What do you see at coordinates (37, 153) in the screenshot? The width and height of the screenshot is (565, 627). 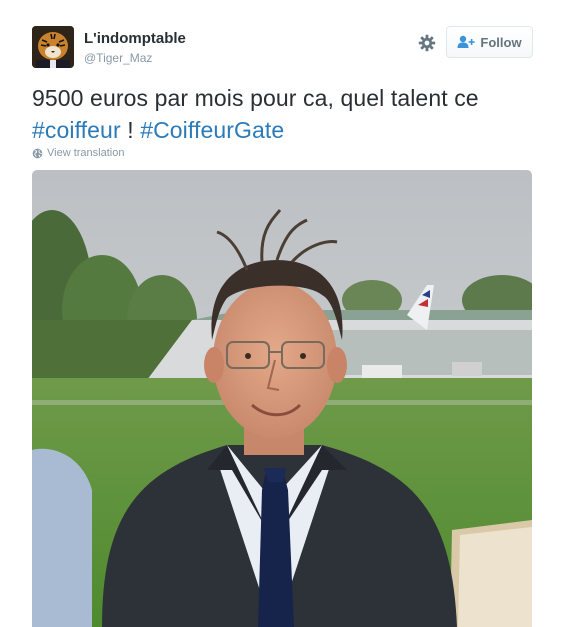 I see `globe-icon` at bounding box center [37, 153].